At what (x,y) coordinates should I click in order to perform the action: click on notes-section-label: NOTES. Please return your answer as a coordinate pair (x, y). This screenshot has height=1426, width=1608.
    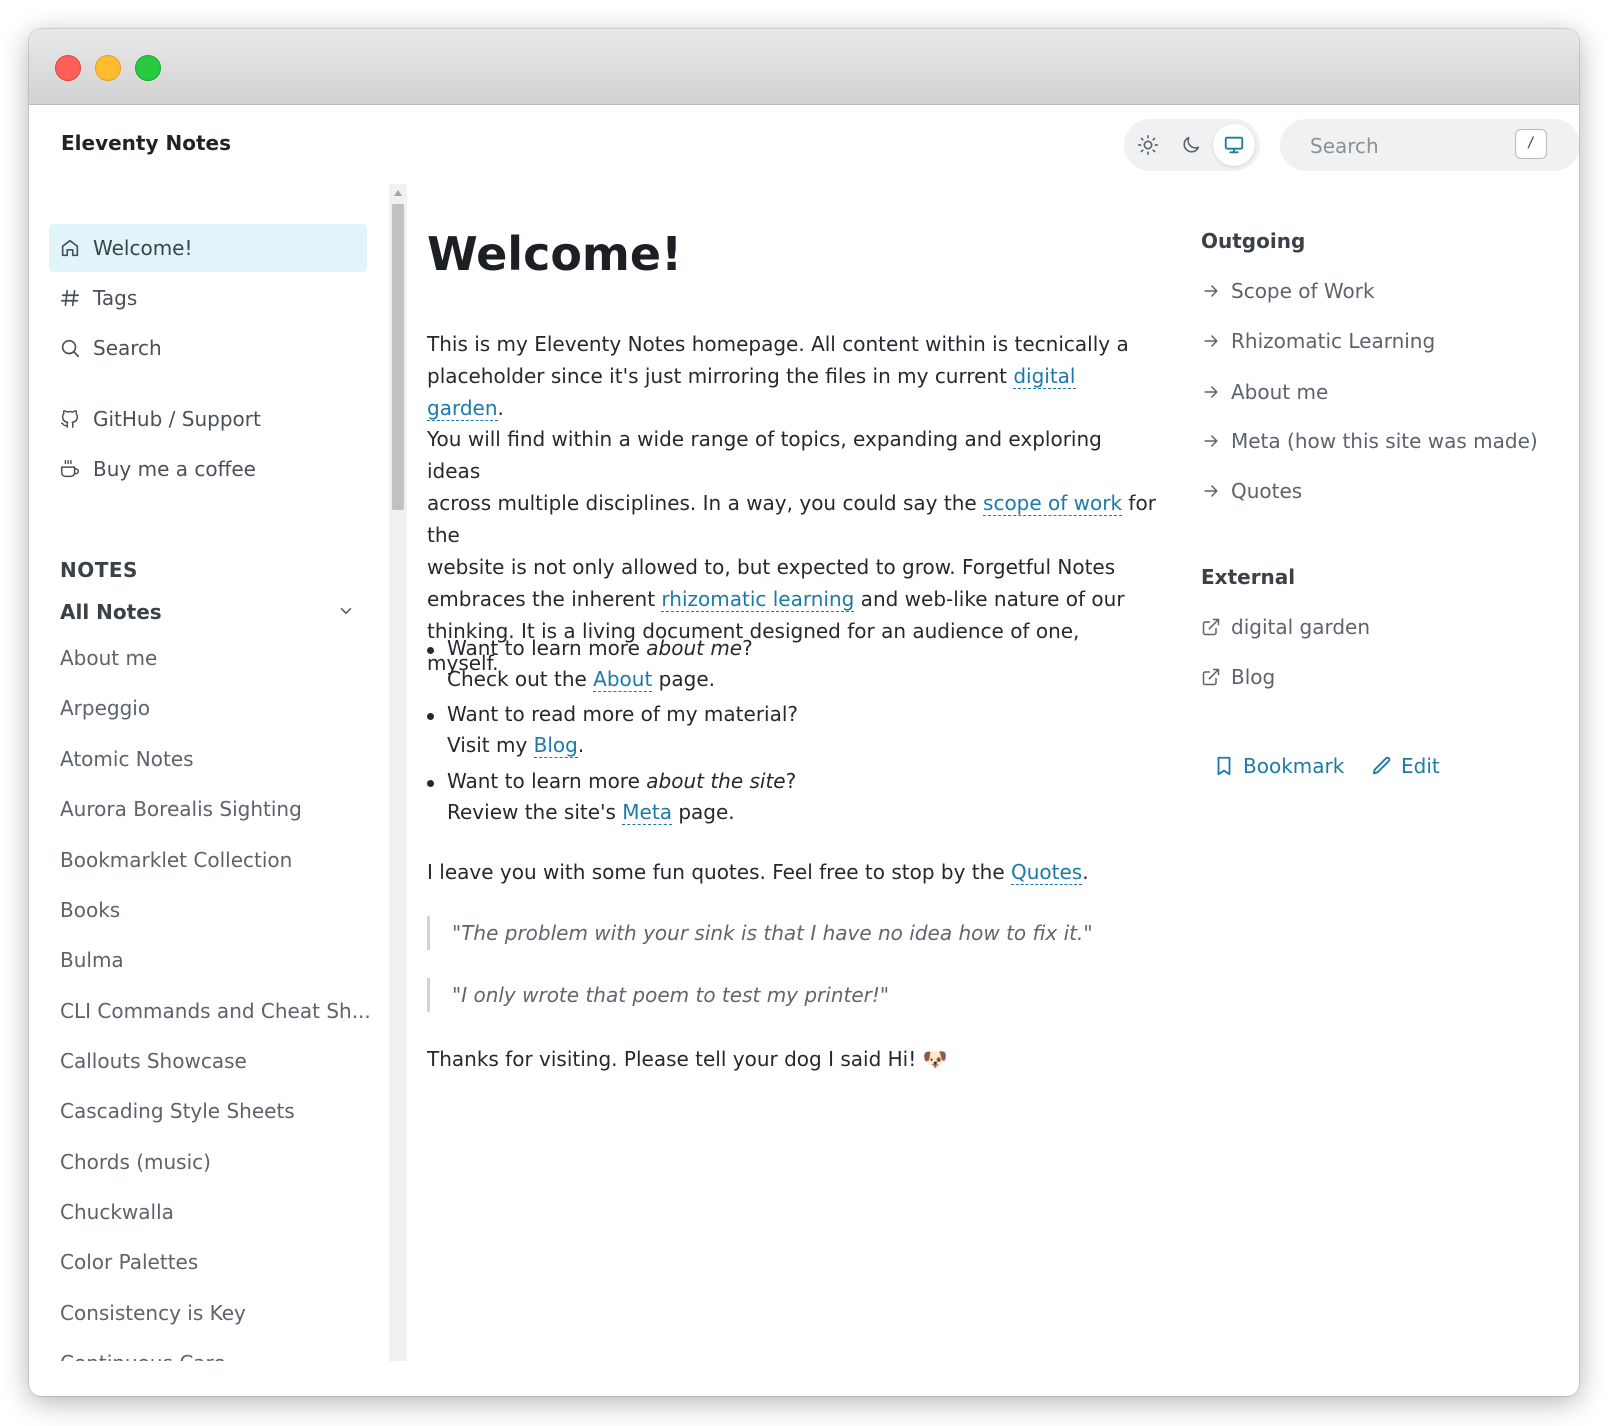
    Looking at the image, I should click on (99, 570).